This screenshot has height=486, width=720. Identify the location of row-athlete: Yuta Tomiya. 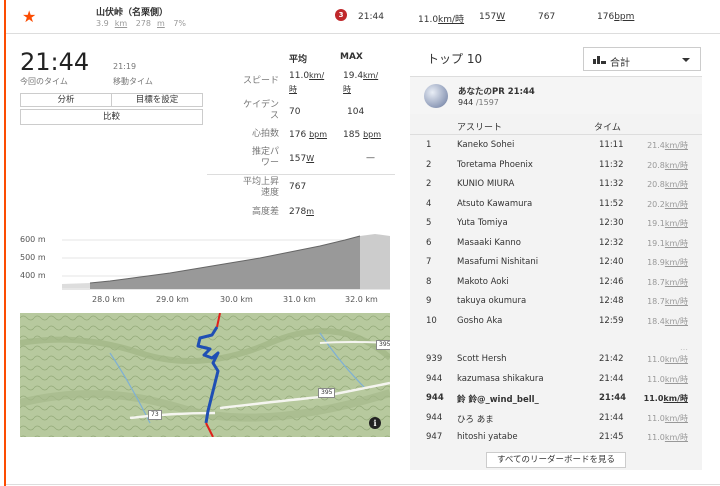
(482, 223).